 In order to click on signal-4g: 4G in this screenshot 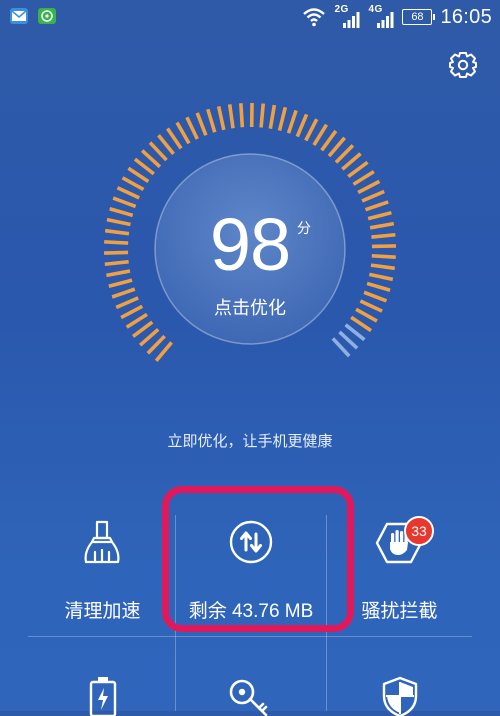, I will do `click(381, 17)`.